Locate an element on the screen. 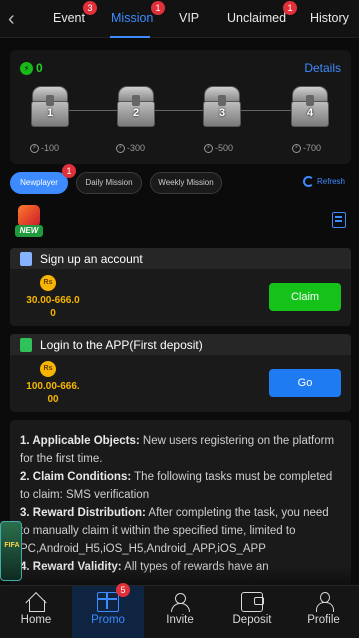 Image resolution: width=359 pixels, height=638 pixels. tab-history: History is located at coordinates (329, 18).